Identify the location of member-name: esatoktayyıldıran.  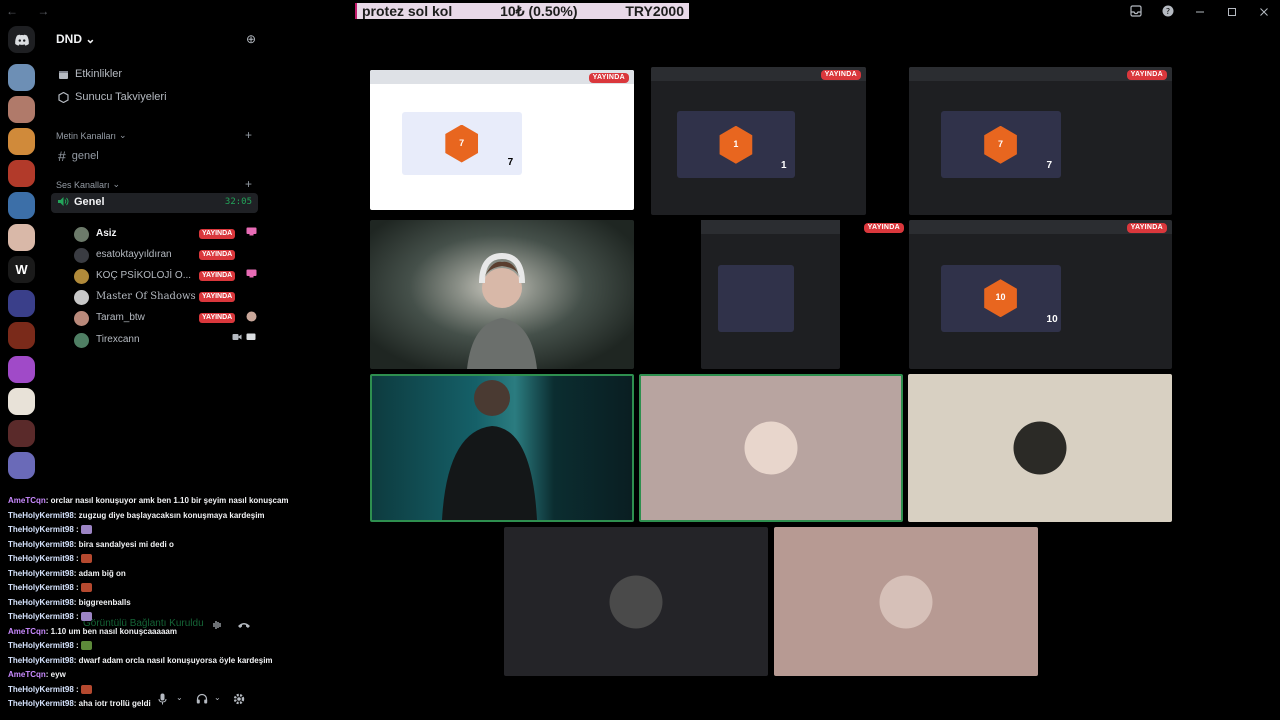
(134, 254).